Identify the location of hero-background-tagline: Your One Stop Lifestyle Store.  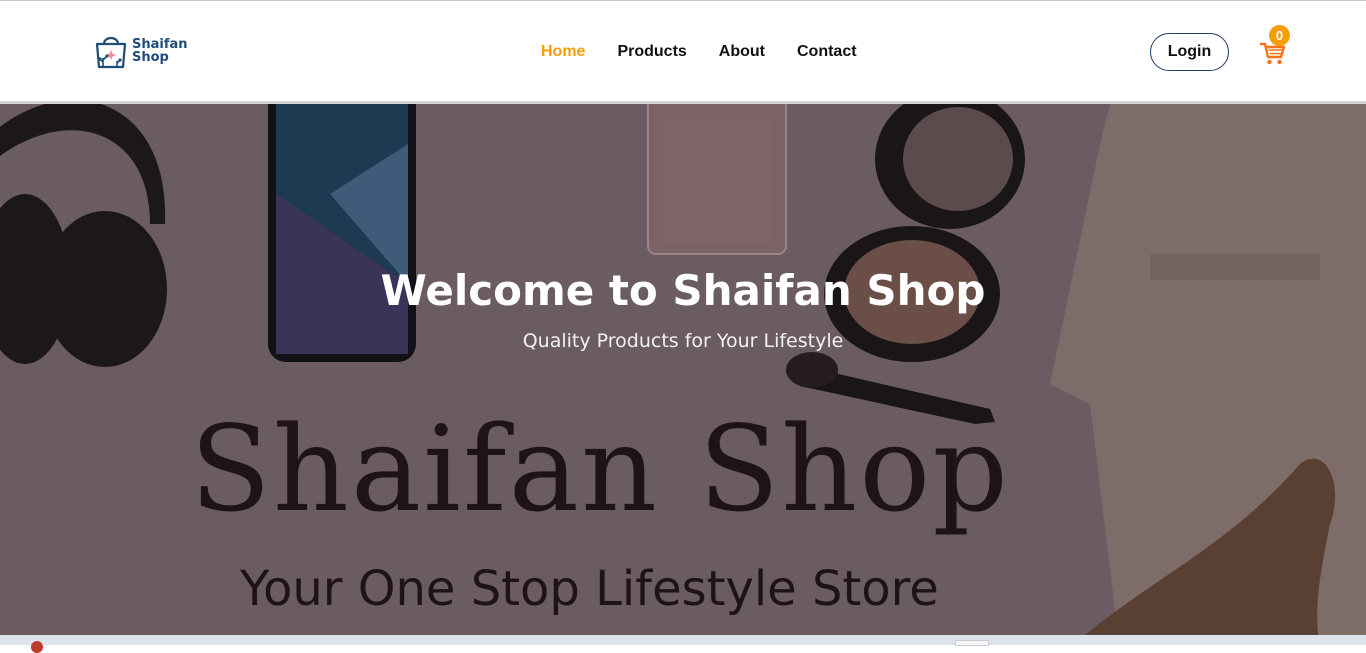
(589, 589).